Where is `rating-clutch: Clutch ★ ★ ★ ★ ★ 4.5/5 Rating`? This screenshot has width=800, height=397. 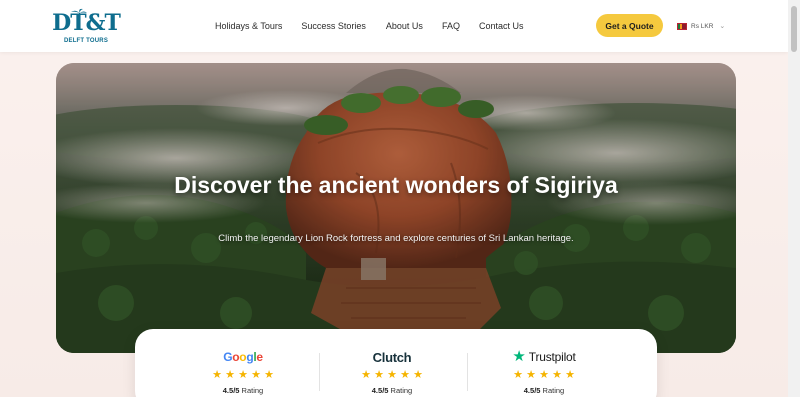
rating-clutch: Clutch ★ ★ ★ ★ ★ 4.5/5 Rating is located at coordinates (392, 363).